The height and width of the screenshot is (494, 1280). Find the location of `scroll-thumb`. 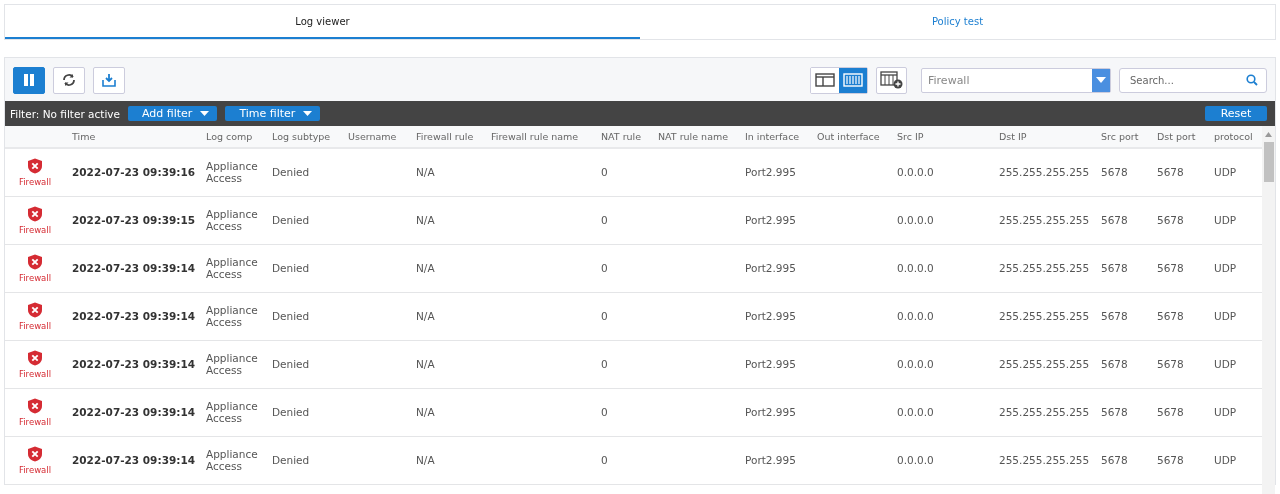

scroll-thumb is located at coordinates (1268, 162).